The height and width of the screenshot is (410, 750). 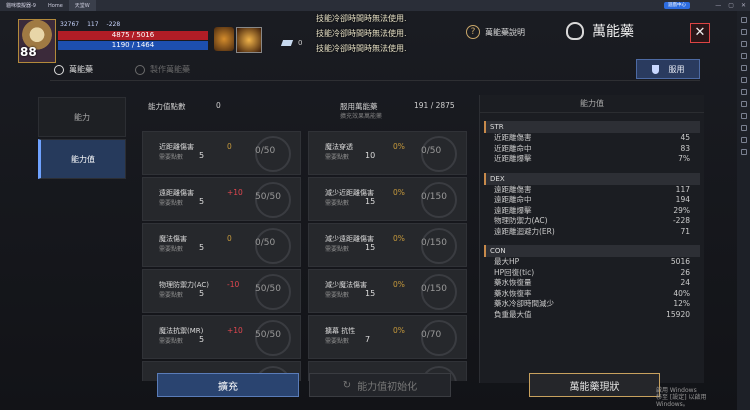 What do you see at coordinates (513, 137) in the screenshot?
I see `stat-name: 近距離傷害` at bounding box center [513, 137].